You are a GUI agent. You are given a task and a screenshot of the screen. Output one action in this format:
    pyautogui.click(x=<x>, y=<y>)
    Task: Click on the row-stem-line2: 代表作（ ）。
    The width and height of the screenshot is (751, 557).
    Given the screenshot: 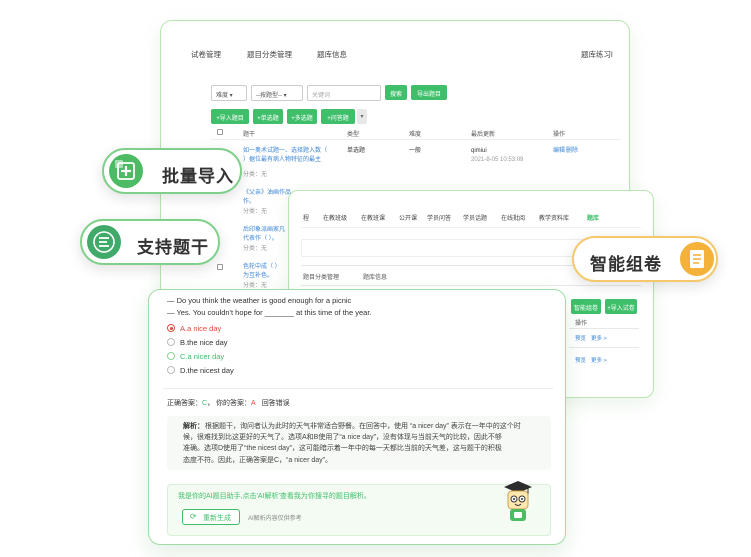 What is the action you would take?
    pyautogui.click(x=260, y=239)
    